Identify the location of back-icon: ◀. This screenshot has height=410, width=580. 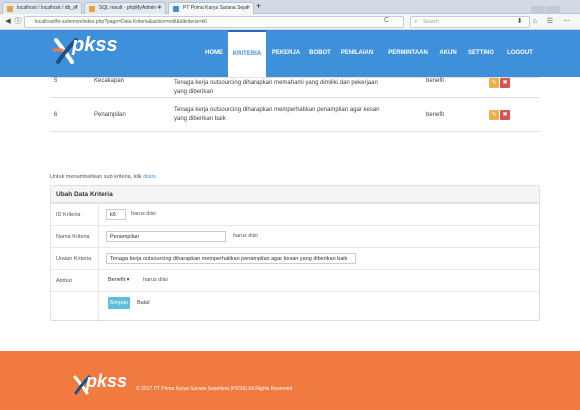
(8, 22).